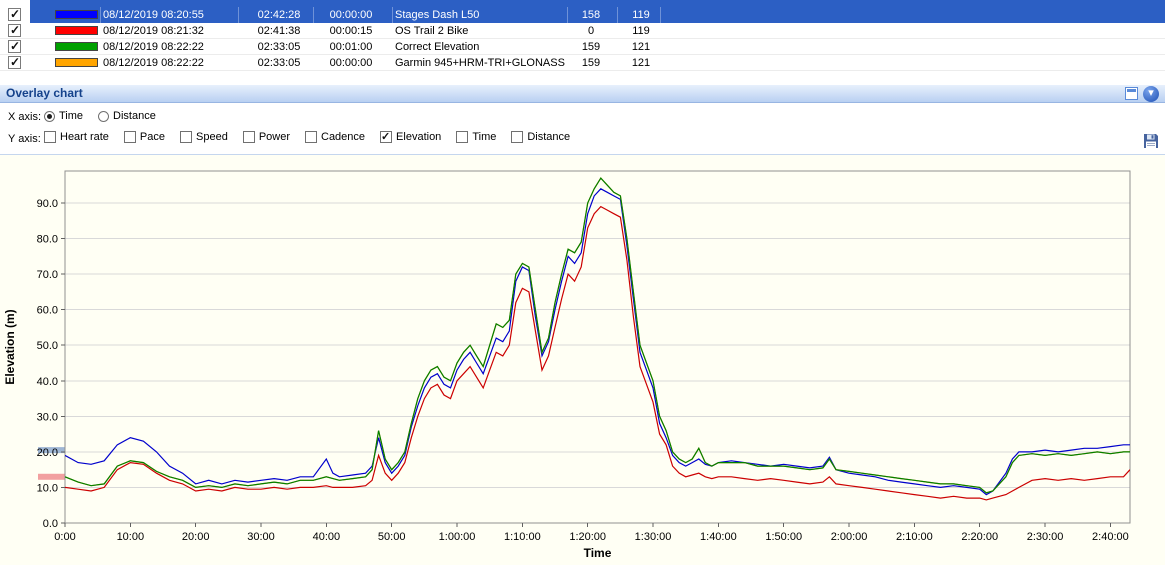 The height and width of the screenshot is (565, 1165). I want to click on x-tick-label: 20:00, so click(196, 537).